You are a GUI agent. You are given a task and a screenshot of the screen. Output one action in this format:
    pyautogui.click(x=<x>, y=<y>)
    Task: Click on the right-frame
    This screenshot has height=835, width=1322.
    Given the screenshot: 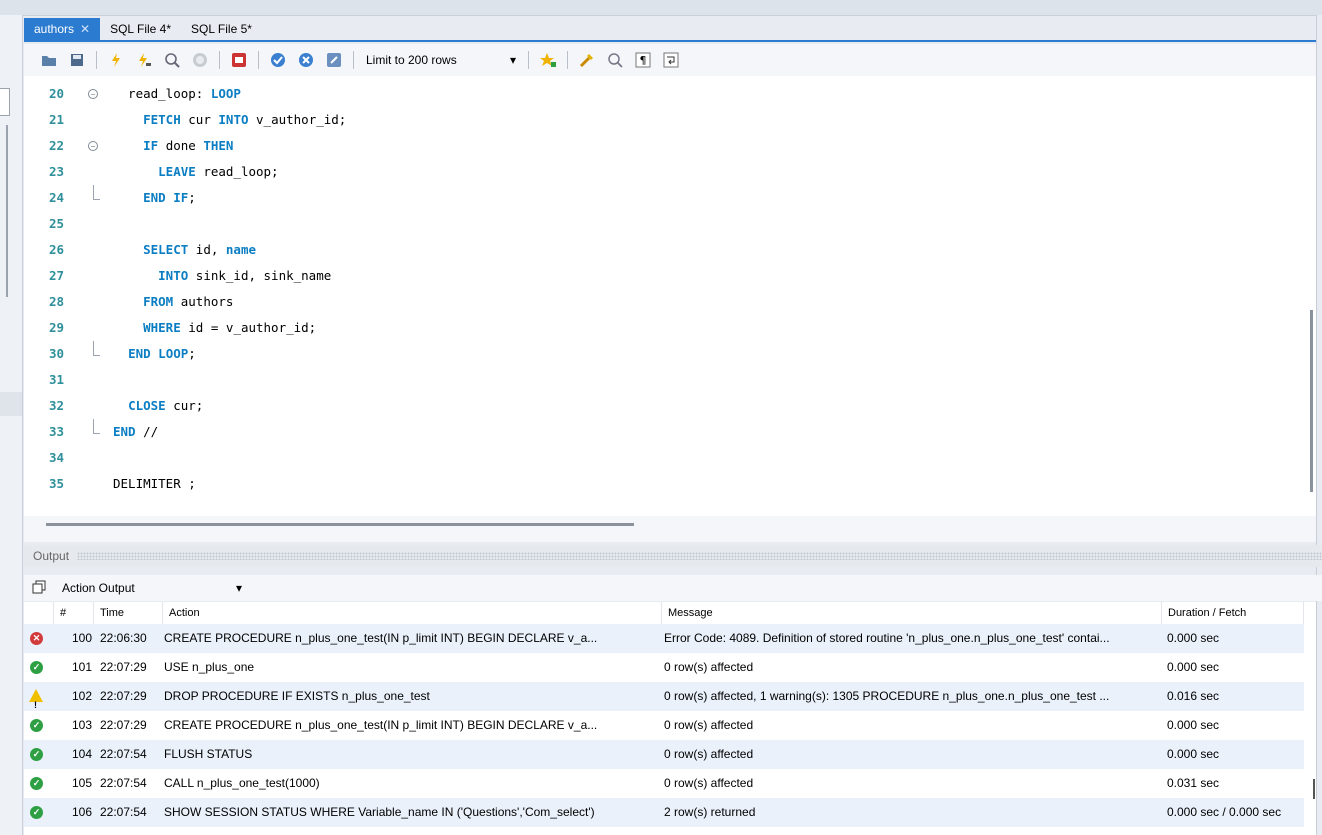 What is the action you would take?
    pyautogui.click(x=1319, y=425)
    